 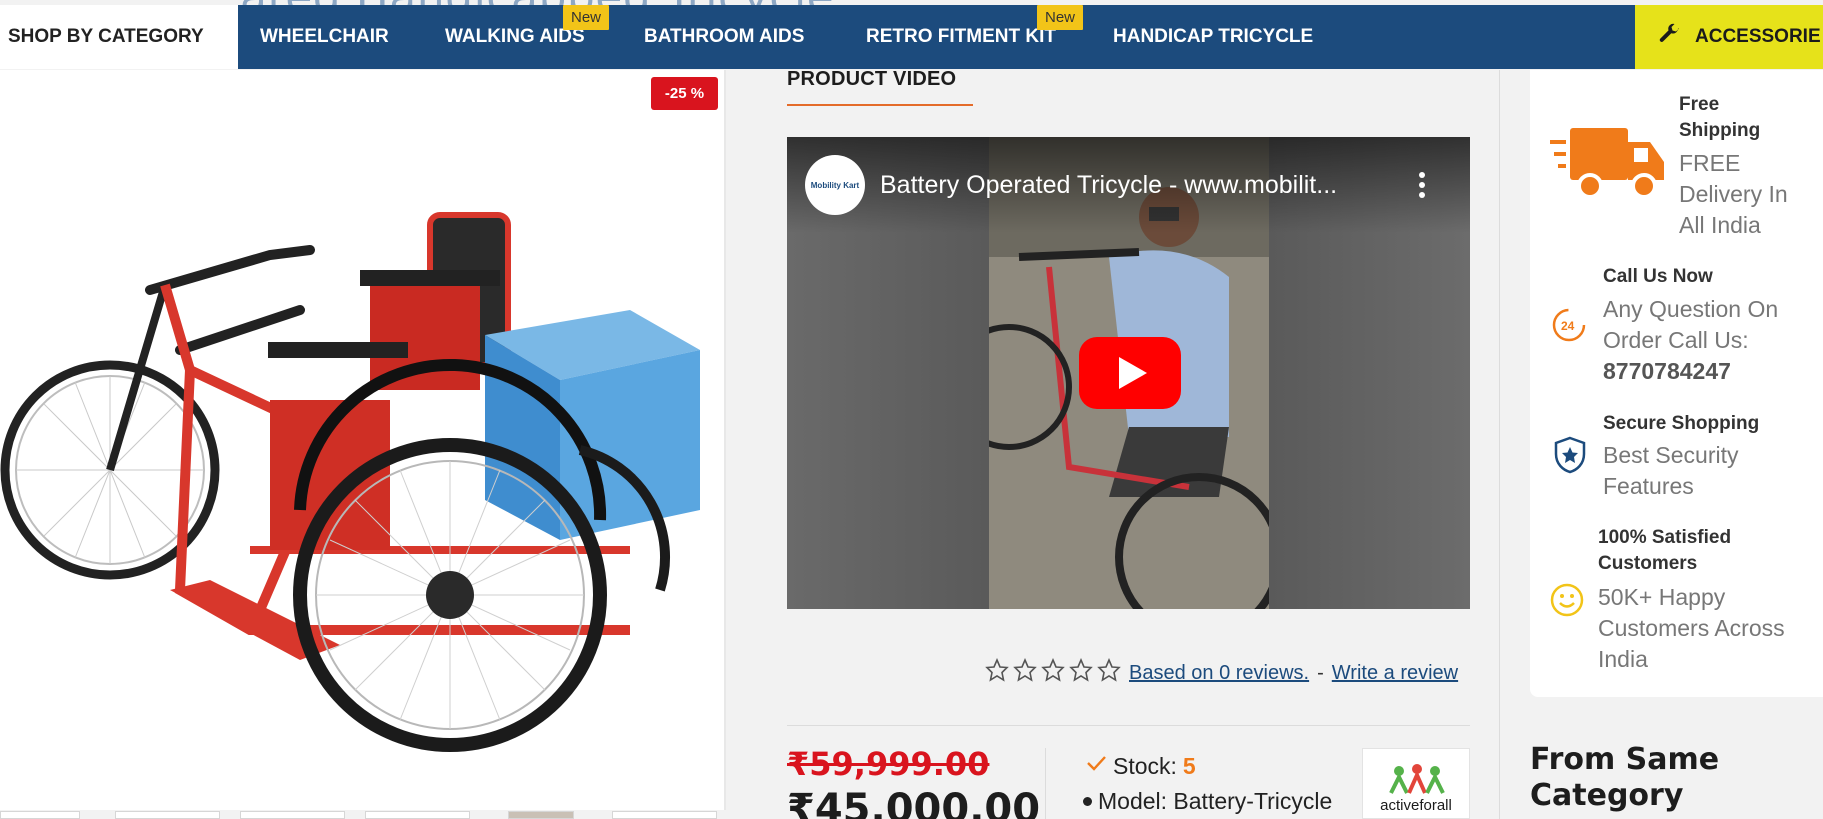 What do you see at coordinates (1395, 673) in the screenshot?
I see `write-review-link: Write a review` at bounding box center [1395, 673].